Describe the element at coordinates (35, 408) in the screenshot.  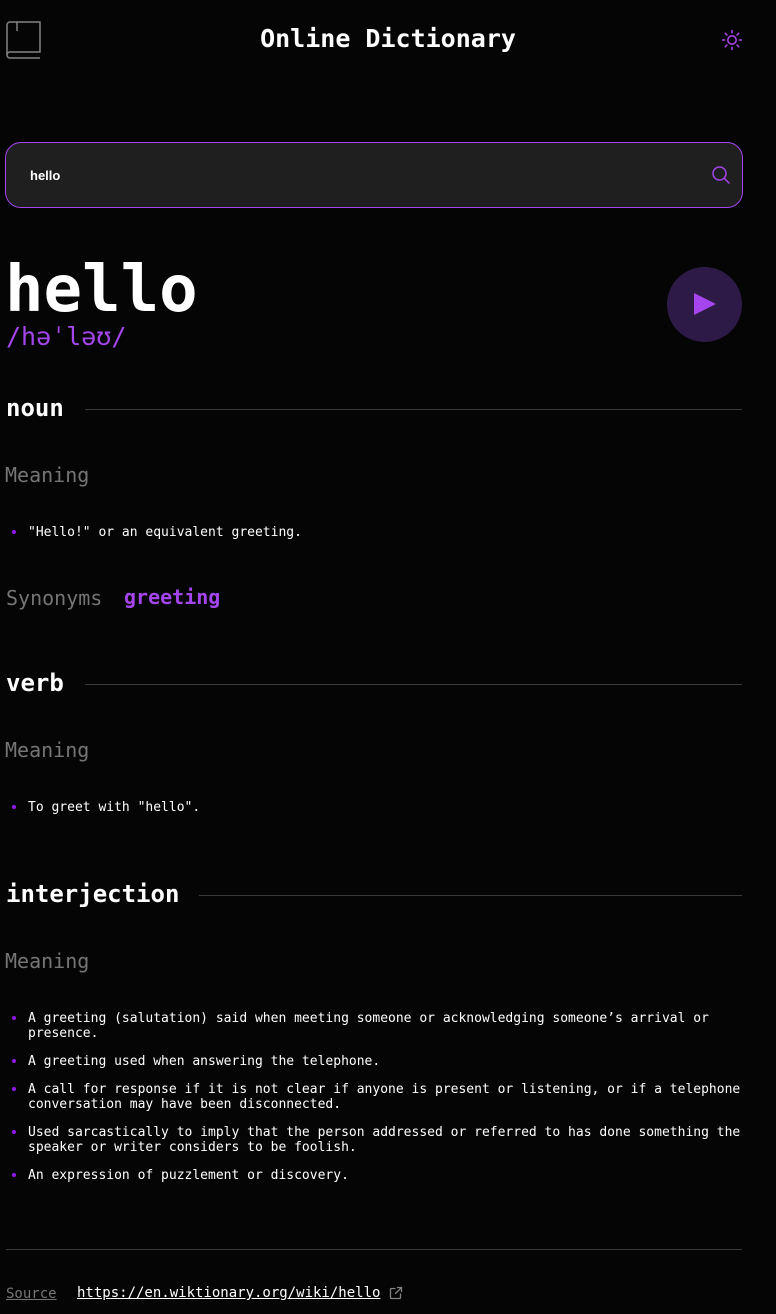
I see `part-of-speech-noun: noun` at that location.